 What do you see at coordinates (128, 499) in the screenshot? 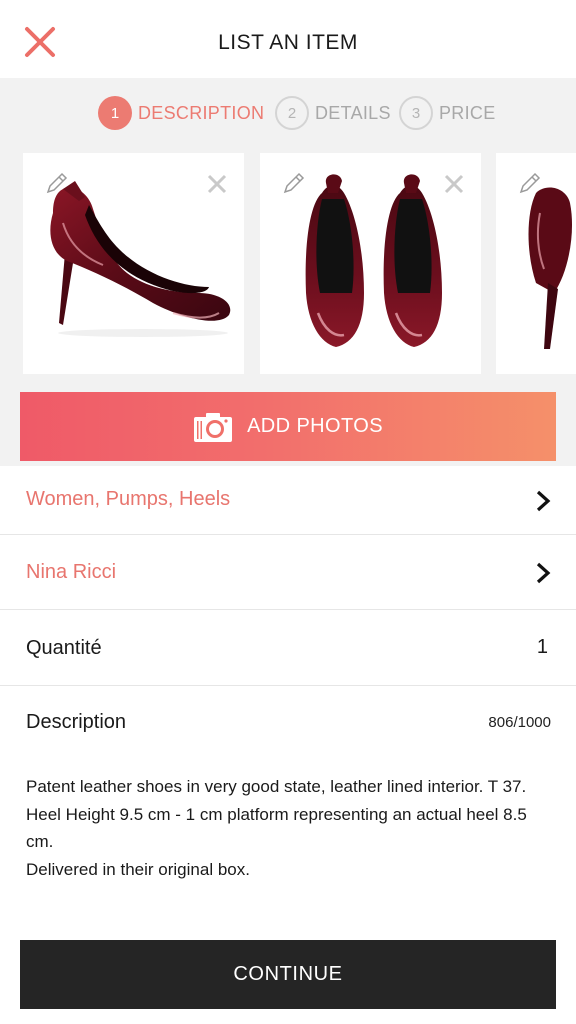
I see `category-value: Women, Pumps, Heels` at bounding box center [128, 499].